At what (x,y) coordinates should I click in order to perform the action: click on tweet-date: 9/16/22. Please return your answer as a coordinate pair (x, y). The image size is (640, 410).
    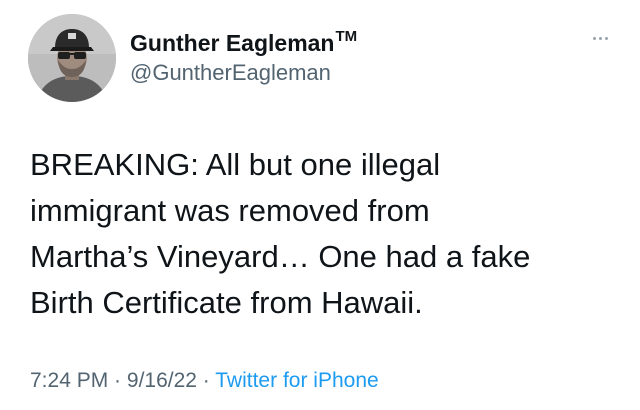
    Looking at the image, I should click on (162, 380).